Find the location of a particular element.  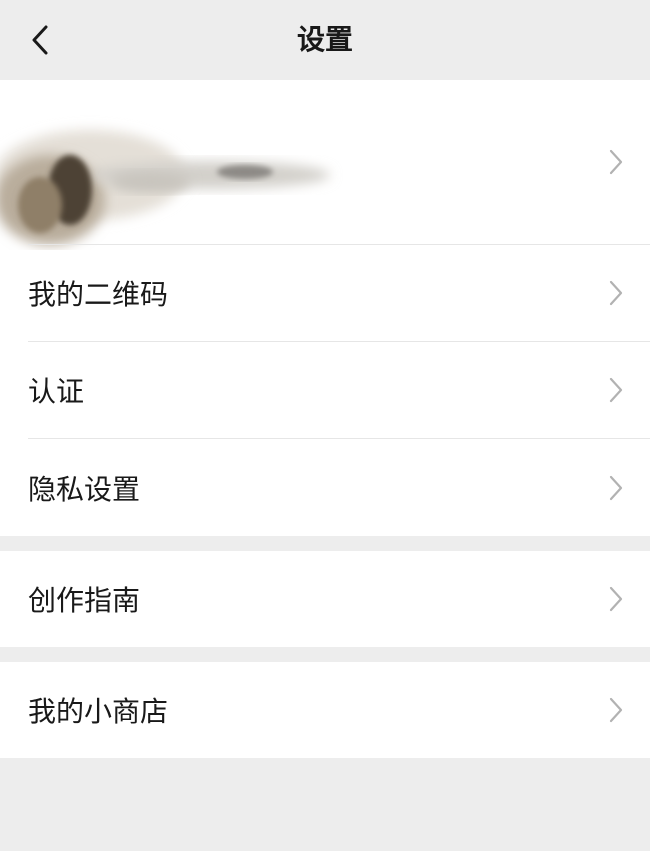

avatar is located at coordinates (165, 187).